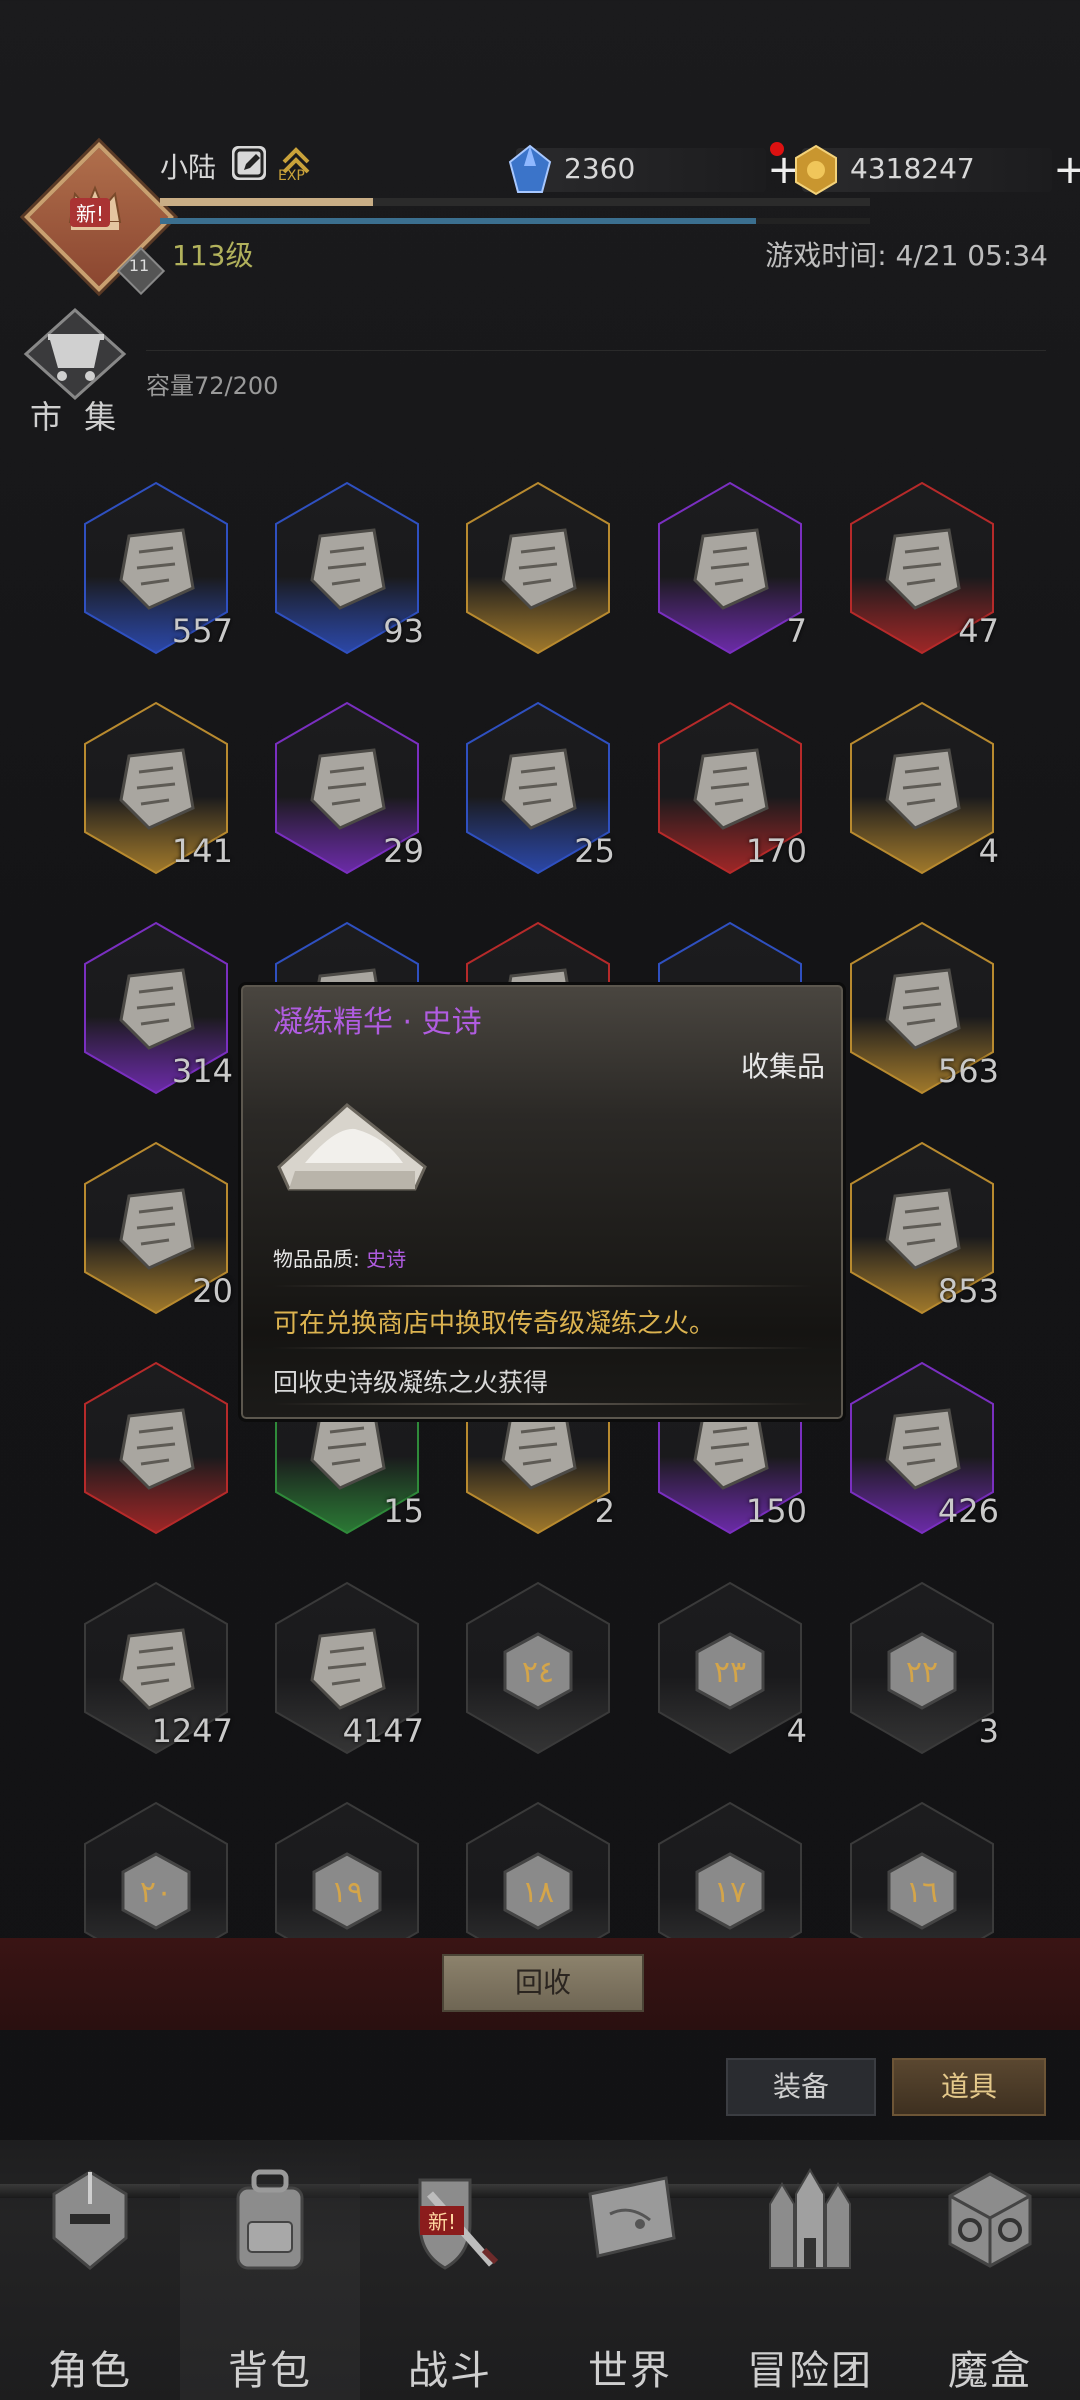 This screenshot has height=2400, width=1080. Describe the element at coordinates (731, 568) in the screenshot. I see `inventory-slot: 7` at that location.